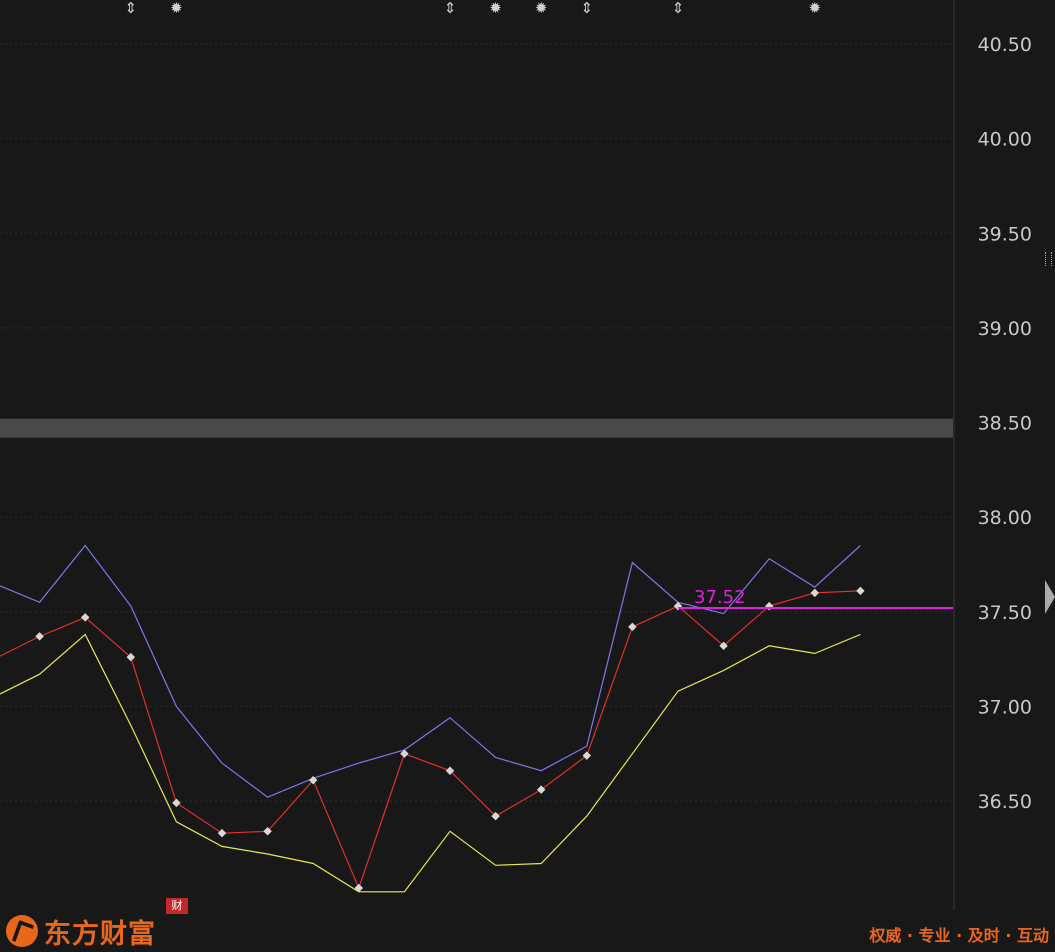 The height and width of the screenshot is (952, 1055). Describe the element at coordinates (1005, 802) in the screenshot. I see `y-tick-label: 36.50` at that location.